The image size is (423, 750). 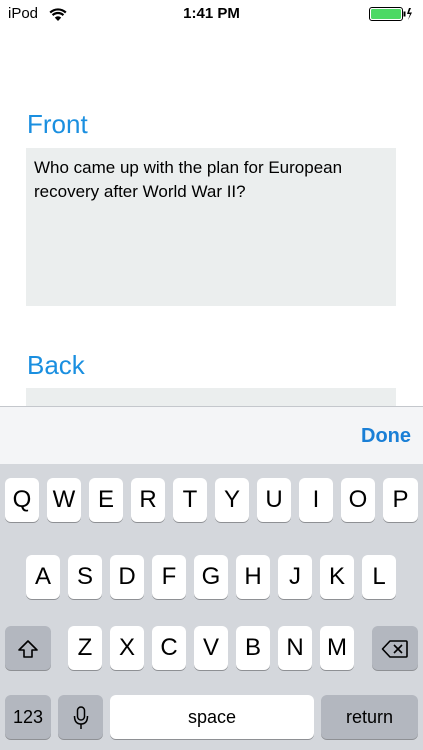 I want to click on key-k: K, so click(x=337, y=577).